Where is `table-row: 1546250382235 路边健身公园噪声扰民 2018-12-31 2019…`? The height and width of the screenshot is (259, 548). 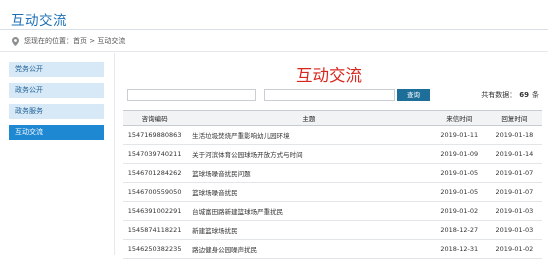
table-row: 1546250382235 路边健身公园噪声扰民 2018-12-31 2019… is located at coordinates (332, 249).